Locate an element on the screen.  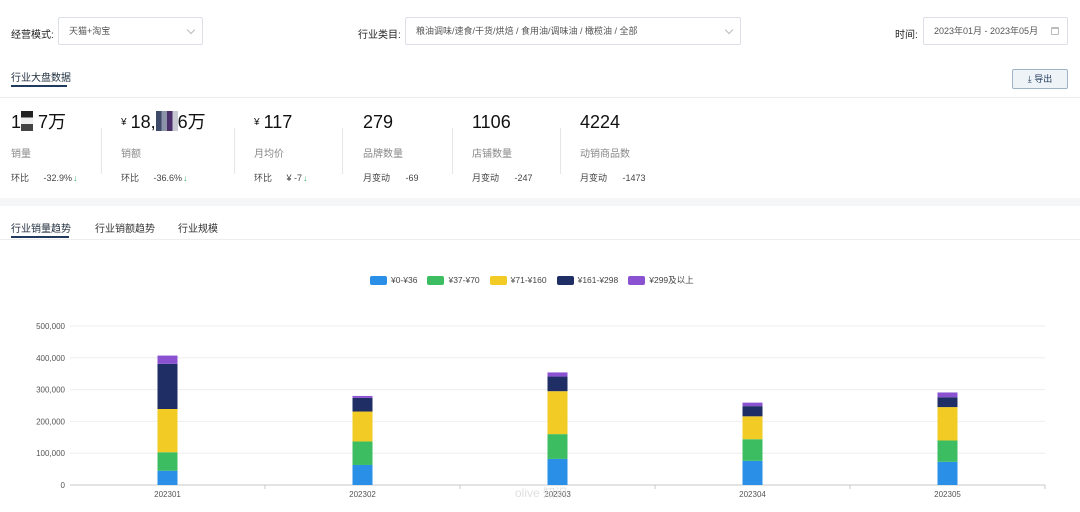
legend-item: ¥71-¥160 is located at coordinates (518, 280).